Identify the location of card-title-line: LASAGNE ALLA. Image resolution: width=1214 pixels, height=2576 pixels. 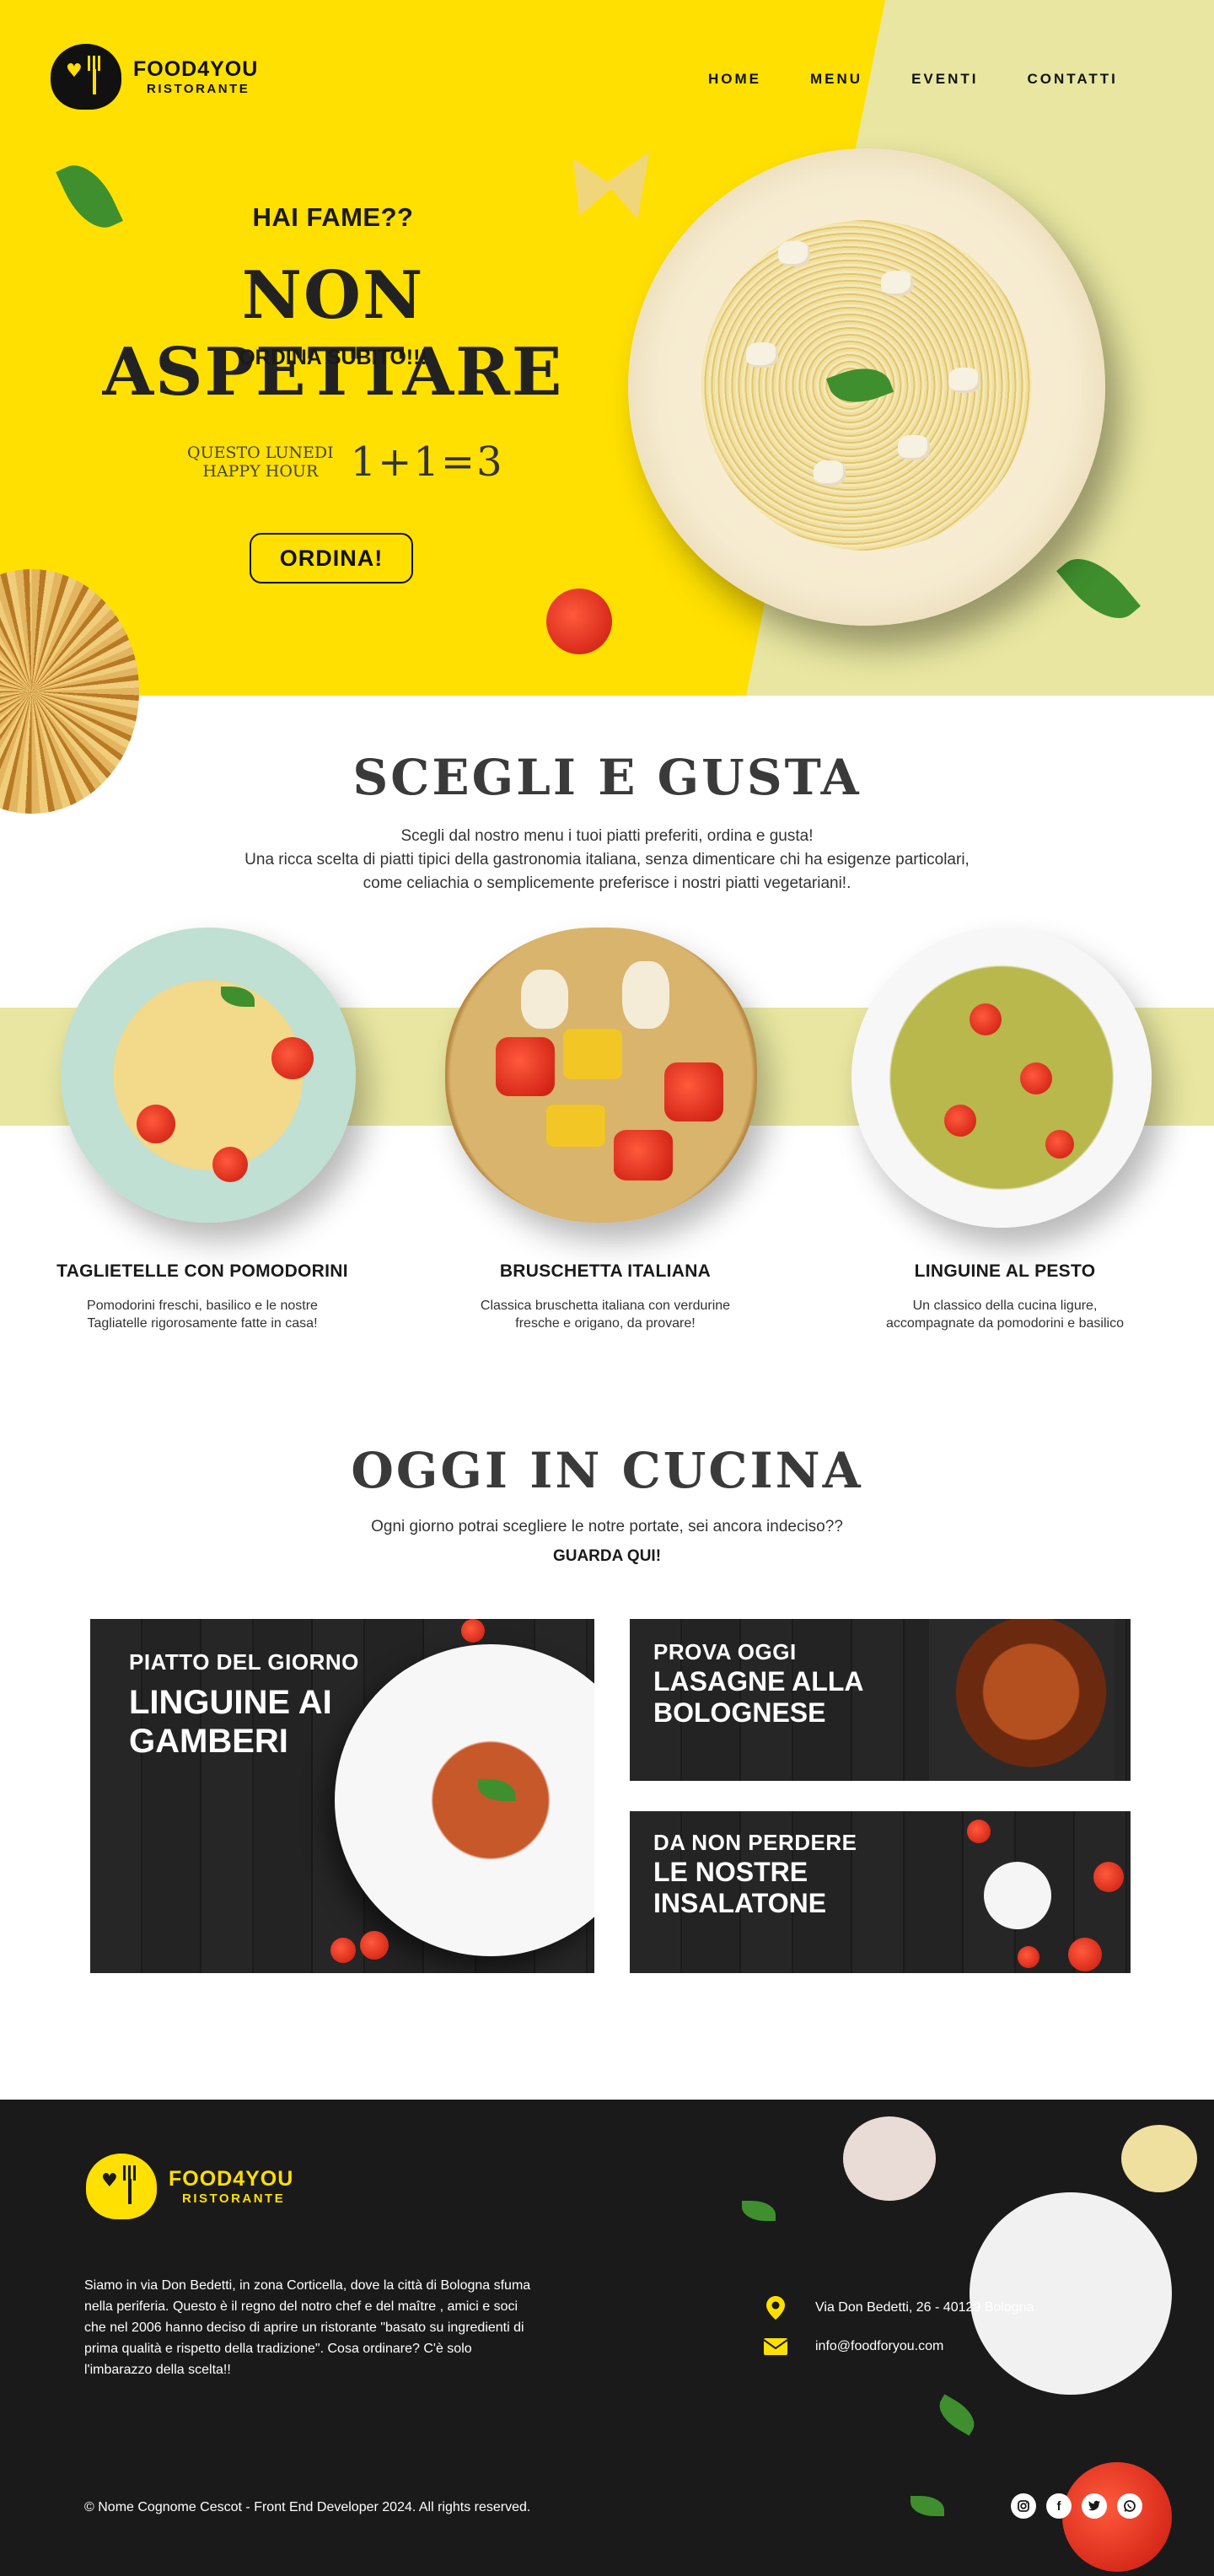
(758, 1681).